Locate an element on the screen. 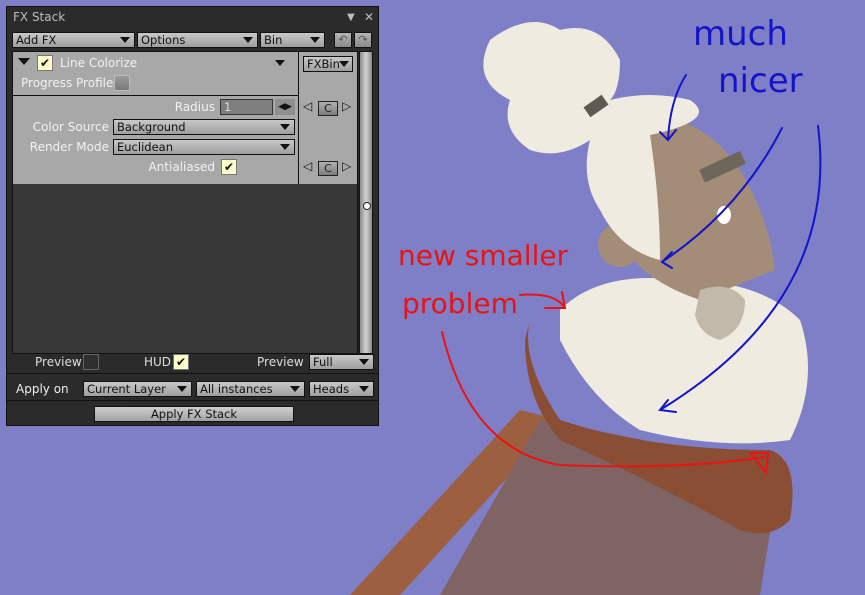  antialiased-label: Antialiased is located at coordinates (181, 167).